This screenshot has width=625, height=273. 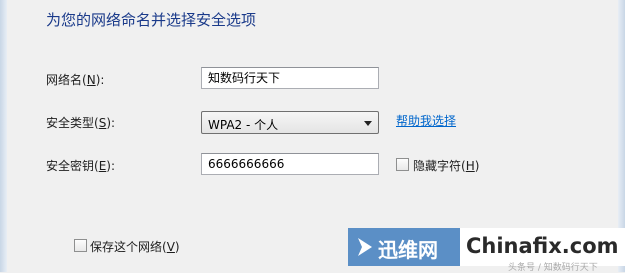 What do you see at coordinates (368, 123) in the screenshot?
I see `chevron-down-icon` at bounding box center [368, 123].